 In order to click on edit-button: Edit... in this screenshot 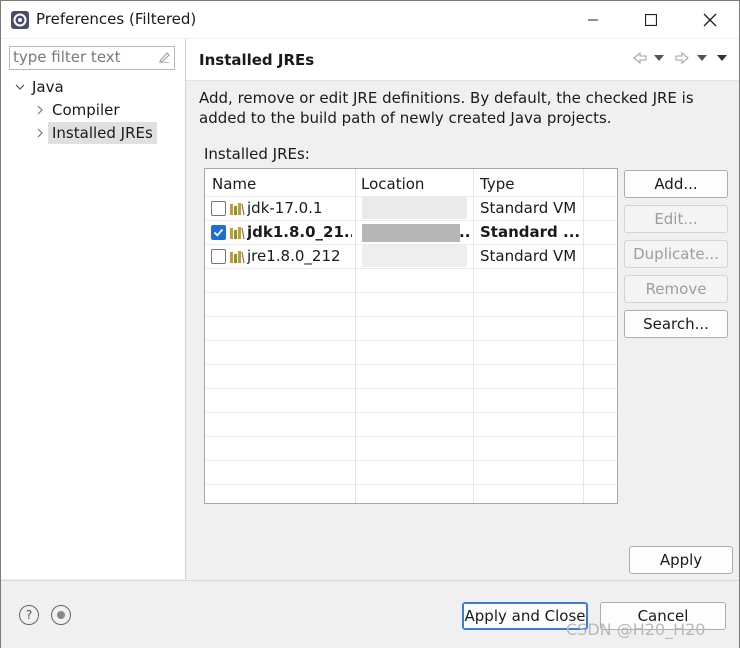, I will do `click(676, 219)`.